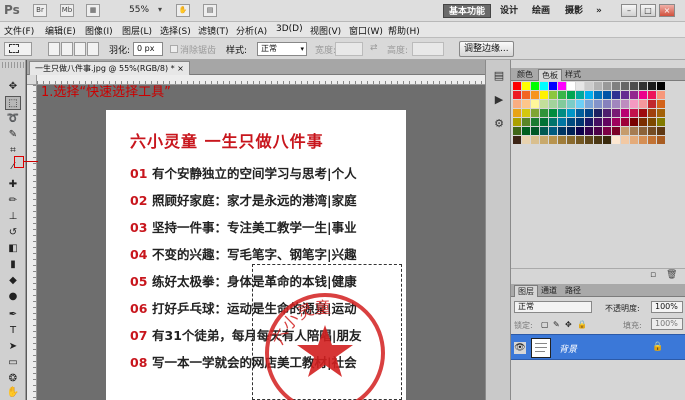  What do you see at coordinates (210, 10) in the screenshot?
I see `arrange-documents-icon: ▤` at bounding box center [210, 10].